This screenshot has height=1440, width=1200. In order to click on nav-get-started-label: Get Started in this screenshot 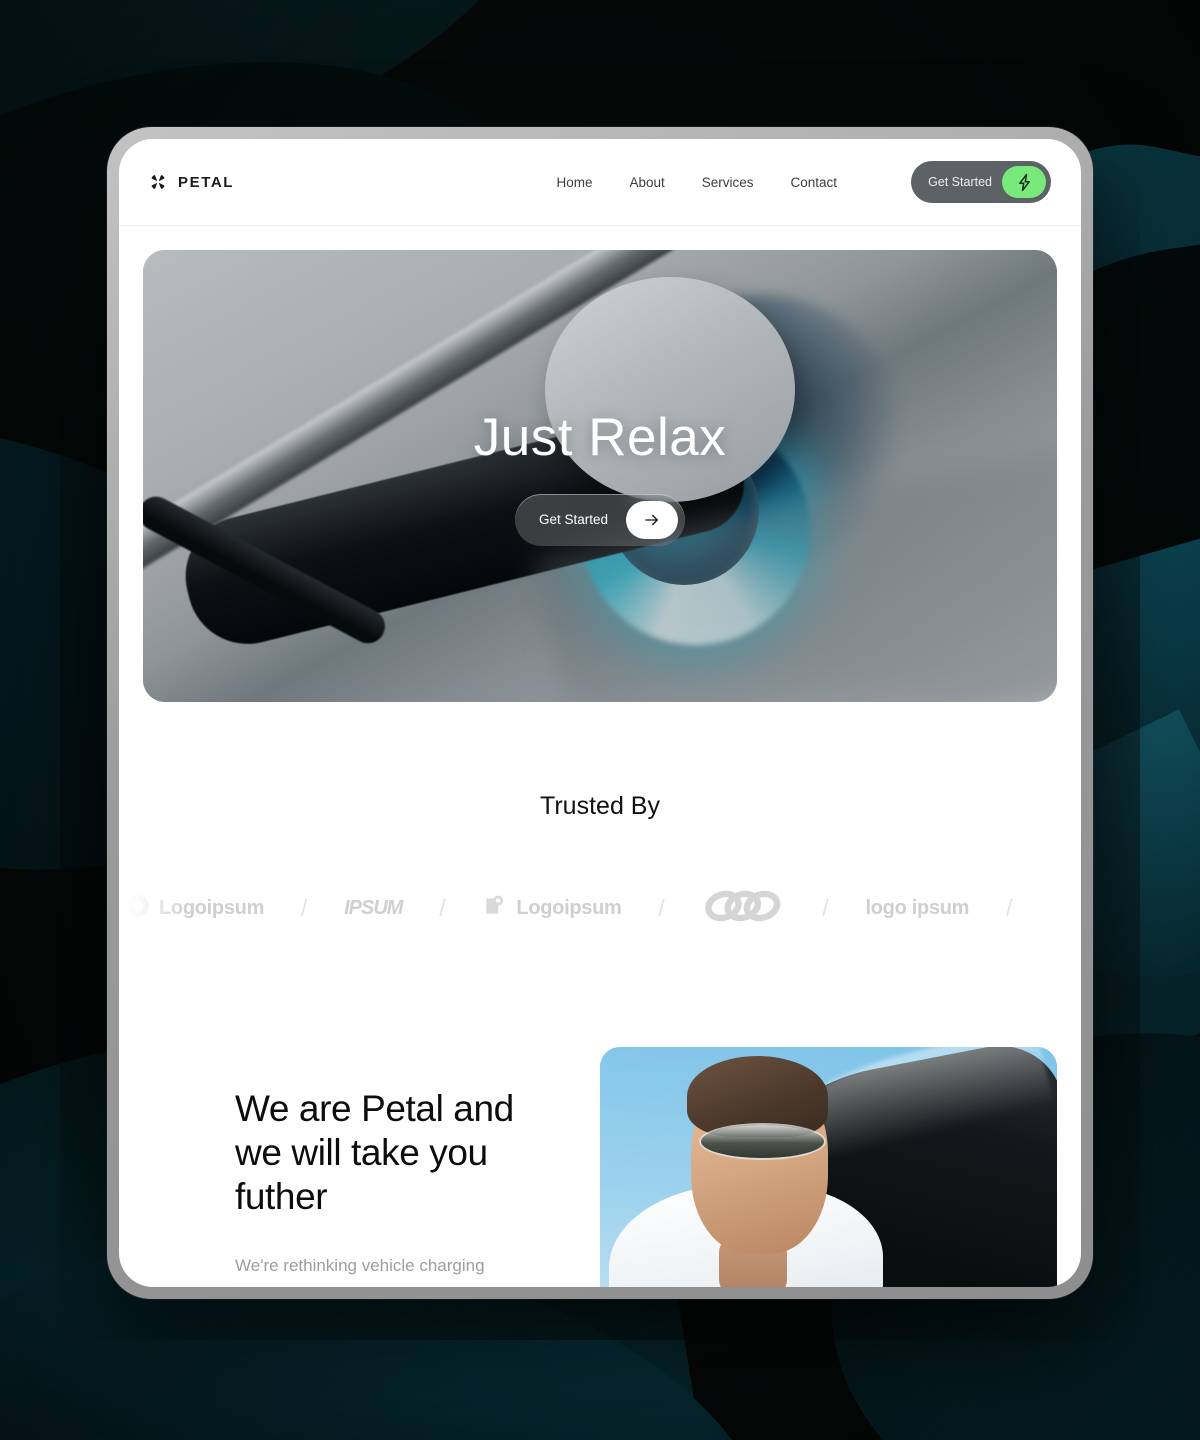, I will do `click(960, 182)`.